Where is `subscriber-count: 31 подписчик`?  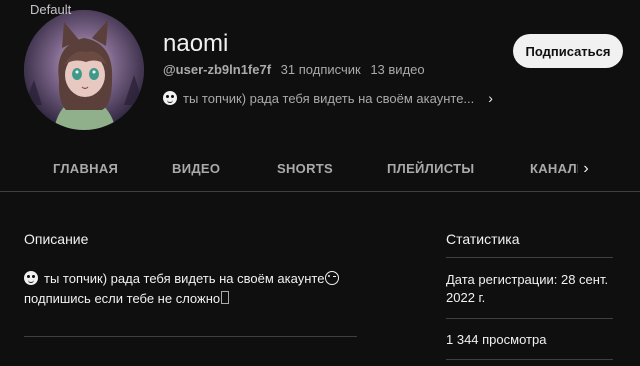 subscriber-count: 31 подписчик is located at coordinates (320, 69).